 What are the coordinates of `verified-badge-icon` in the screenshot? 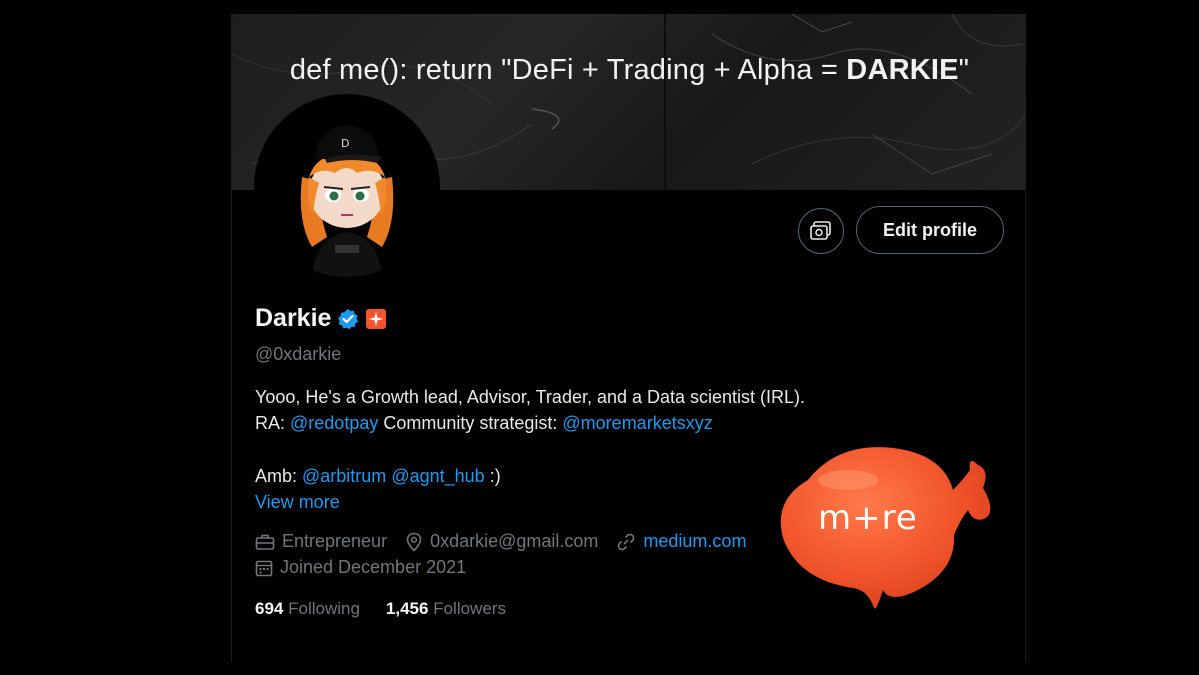 It's located at (348, 319).